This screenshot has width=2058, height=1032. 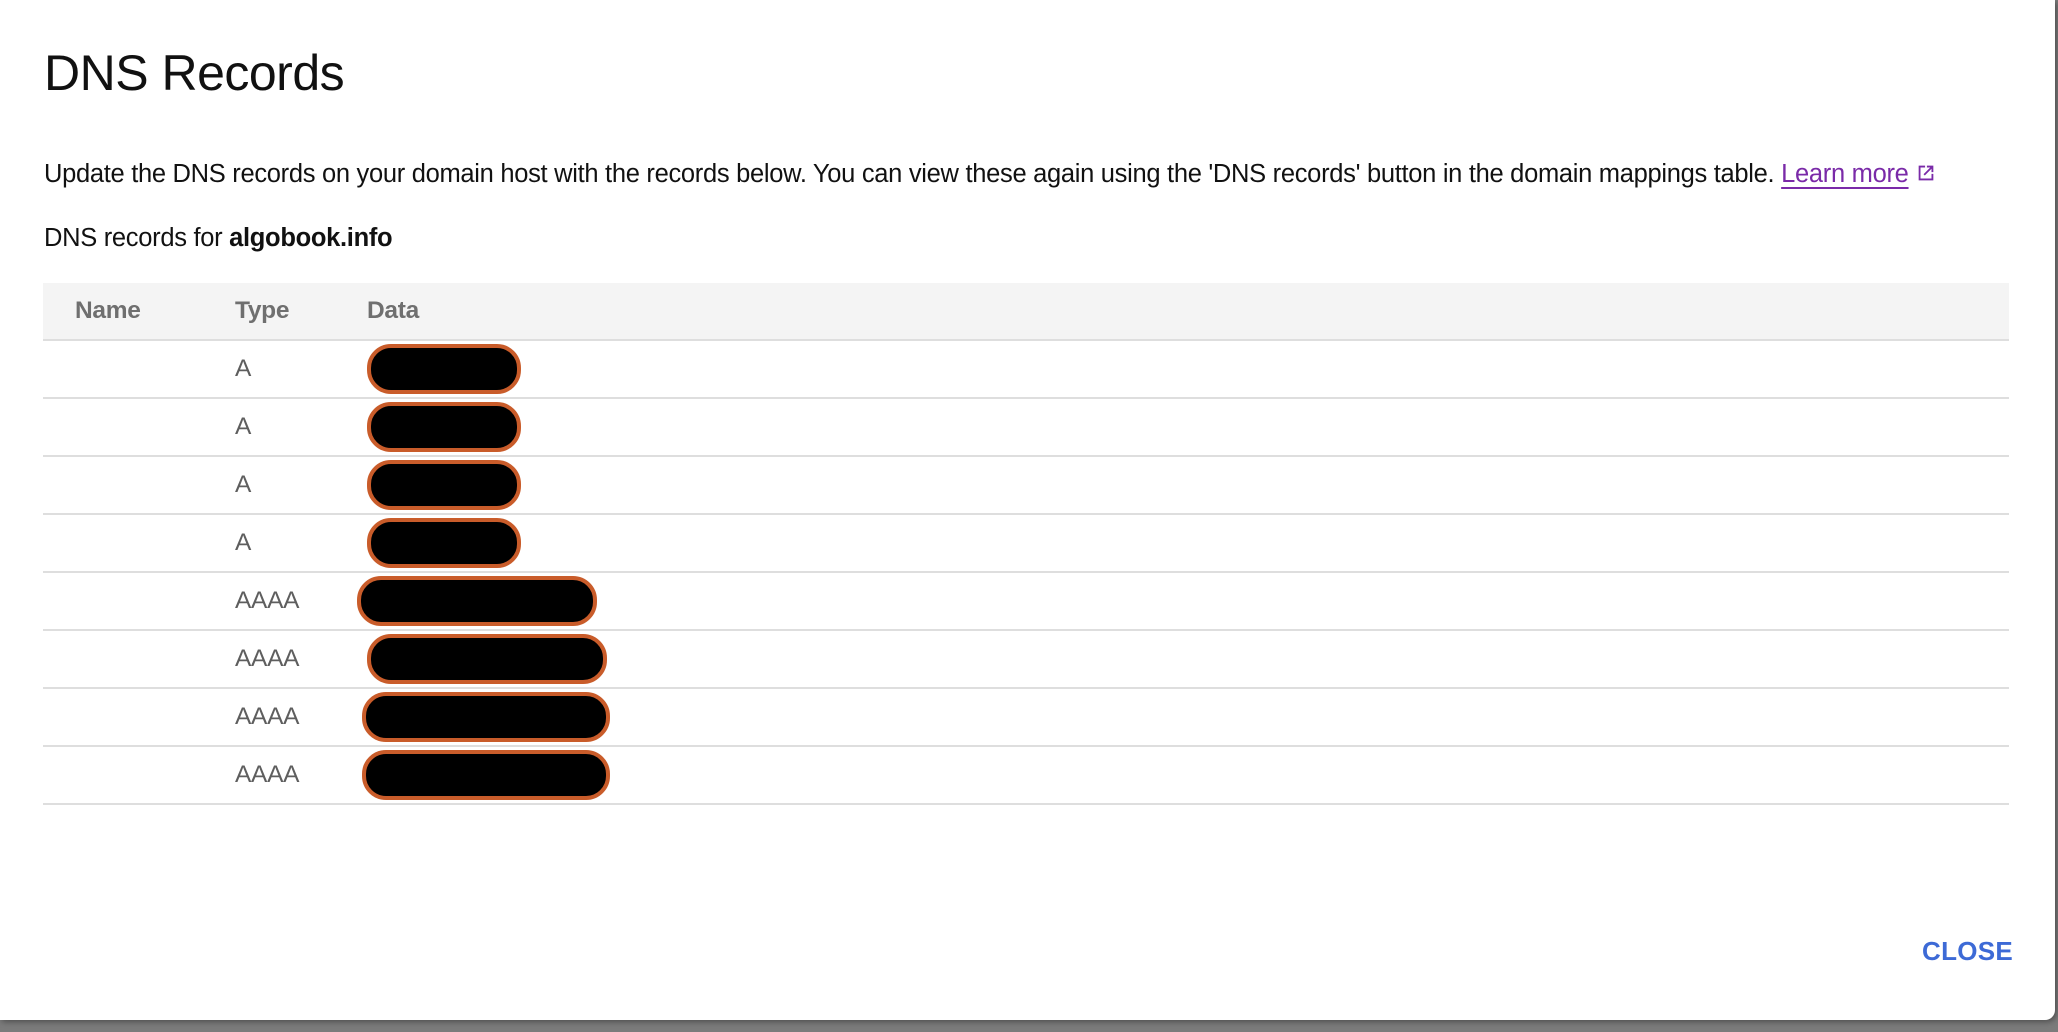 What do you see at coordinates (1926, 173) in the screenshot?
I see `external-link-icon` at bounding box center [1926, 173].